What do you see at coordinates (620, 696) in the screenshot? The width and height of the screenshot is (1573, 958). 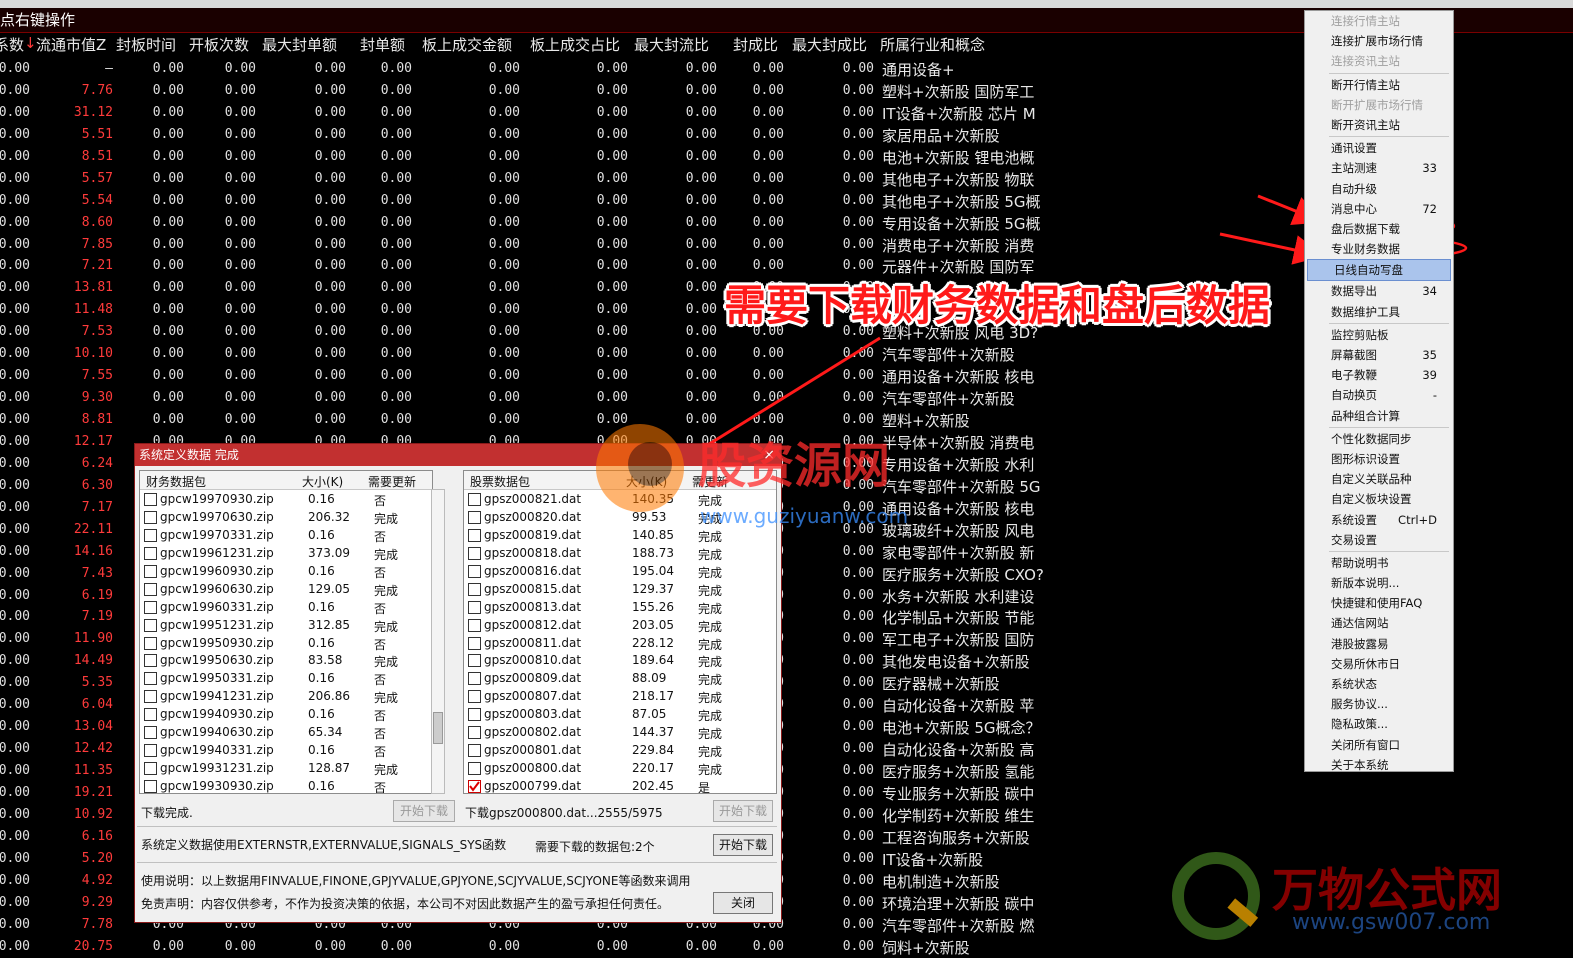 I see `list-item: gpsz000807.dat 218.17 完成` at bounding box center [620, 696].